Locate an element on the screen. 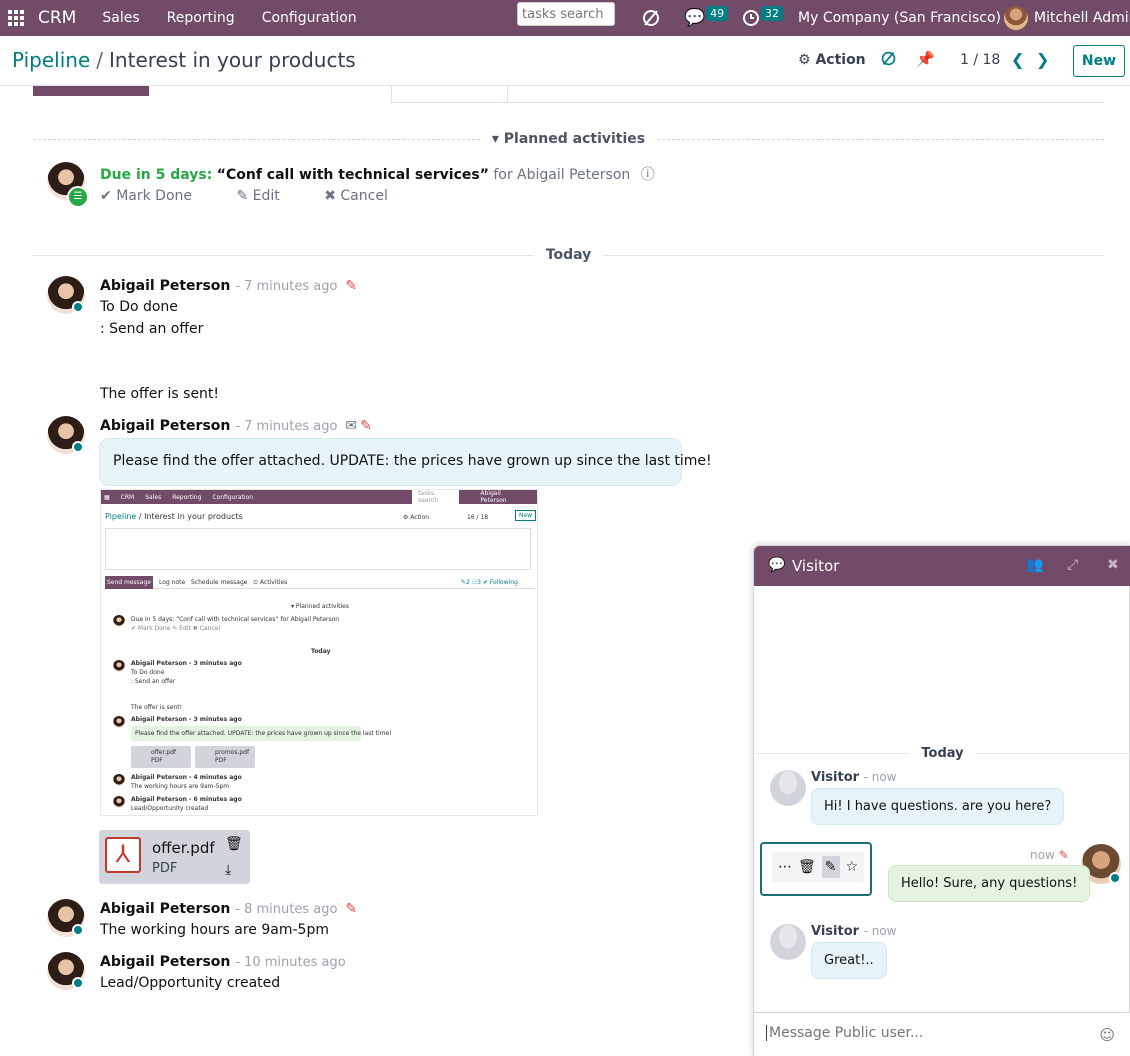 The height and width of the screenshot is (1056, 1130). message-author: Abigail Peterson - 8 minutes ago ✎ is located at coordinates (229, 909).